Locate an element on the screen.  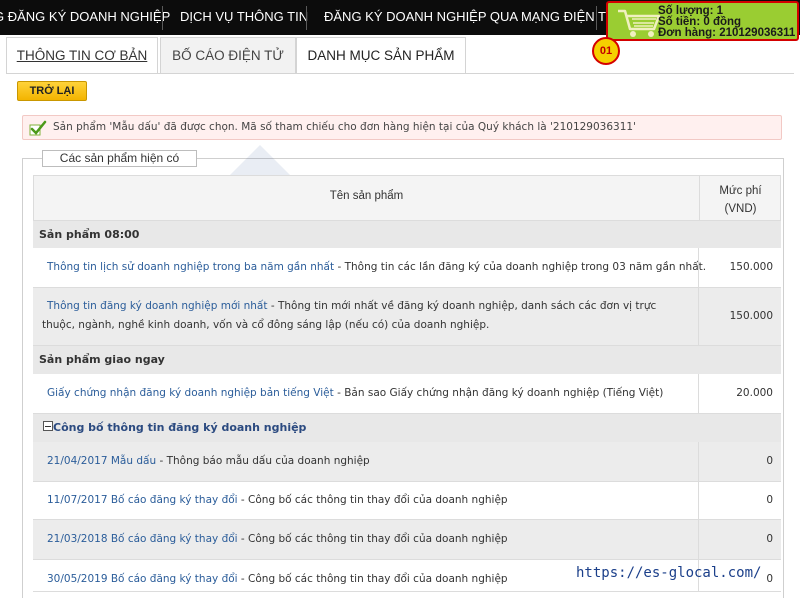
group-row: Sản phẩm 08:00 is located at coordinates (407, 234).